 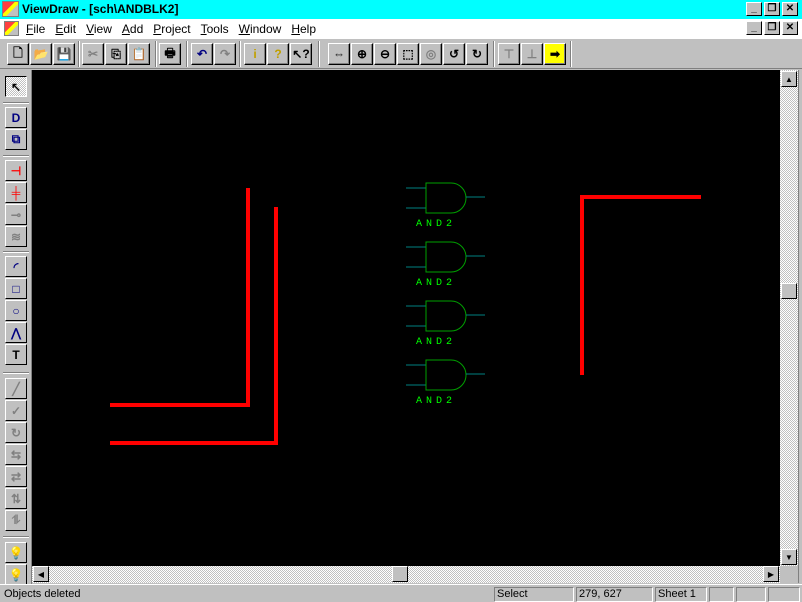 I want to click on bulb-off-icon: 💡, so click(x=16, y=574).